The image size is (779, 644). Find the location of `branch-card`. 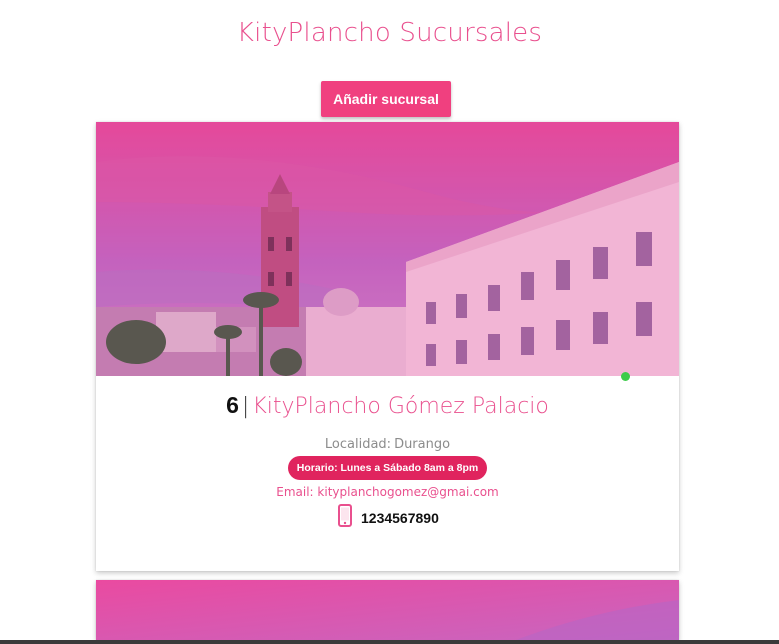

branch-card is located at coordinates (387, 610).